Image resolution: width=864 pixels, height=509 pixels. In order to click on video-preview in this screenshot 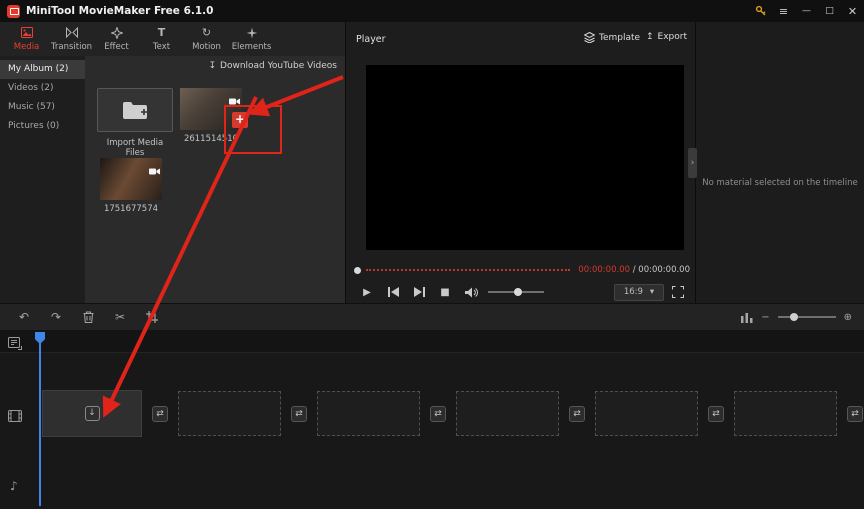, I will do `click(525, 157)`.